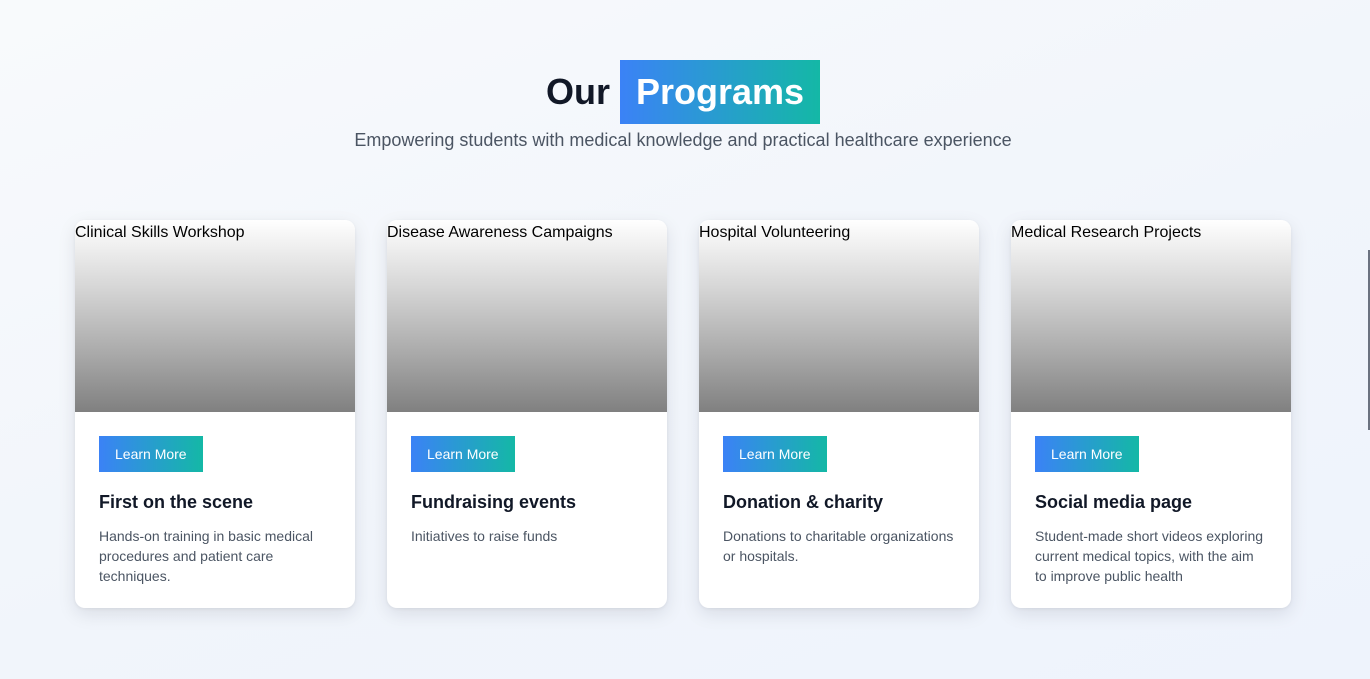  What do you see at coordinates (839, 316) in the screenshot?
I see `program-image: Hospital Volunteering` at bounding box center [839, 316].